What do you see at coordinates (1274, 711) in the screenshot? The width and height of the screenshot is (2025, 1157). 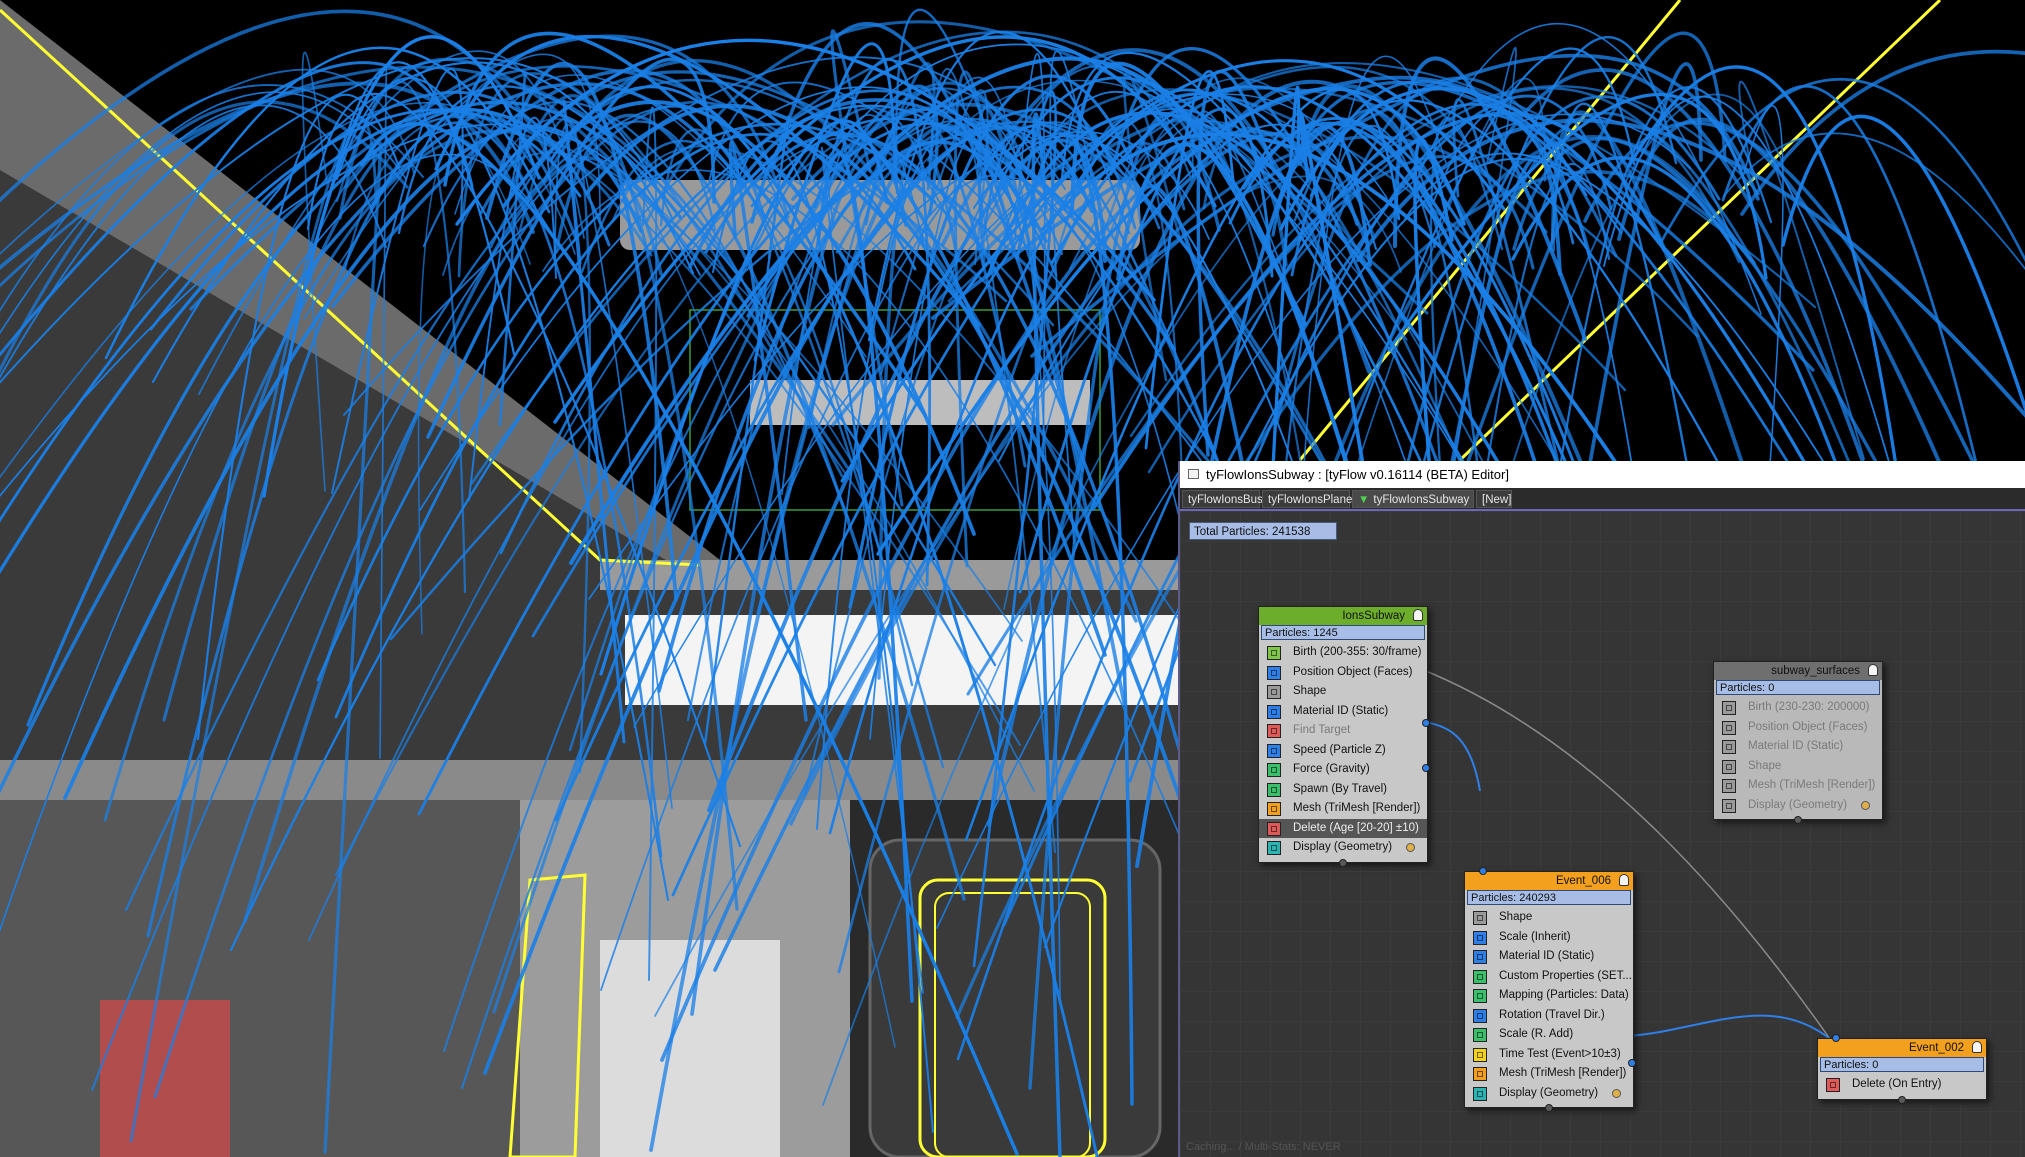 I see `material-id-icon` at bounding box center [1274, 711].